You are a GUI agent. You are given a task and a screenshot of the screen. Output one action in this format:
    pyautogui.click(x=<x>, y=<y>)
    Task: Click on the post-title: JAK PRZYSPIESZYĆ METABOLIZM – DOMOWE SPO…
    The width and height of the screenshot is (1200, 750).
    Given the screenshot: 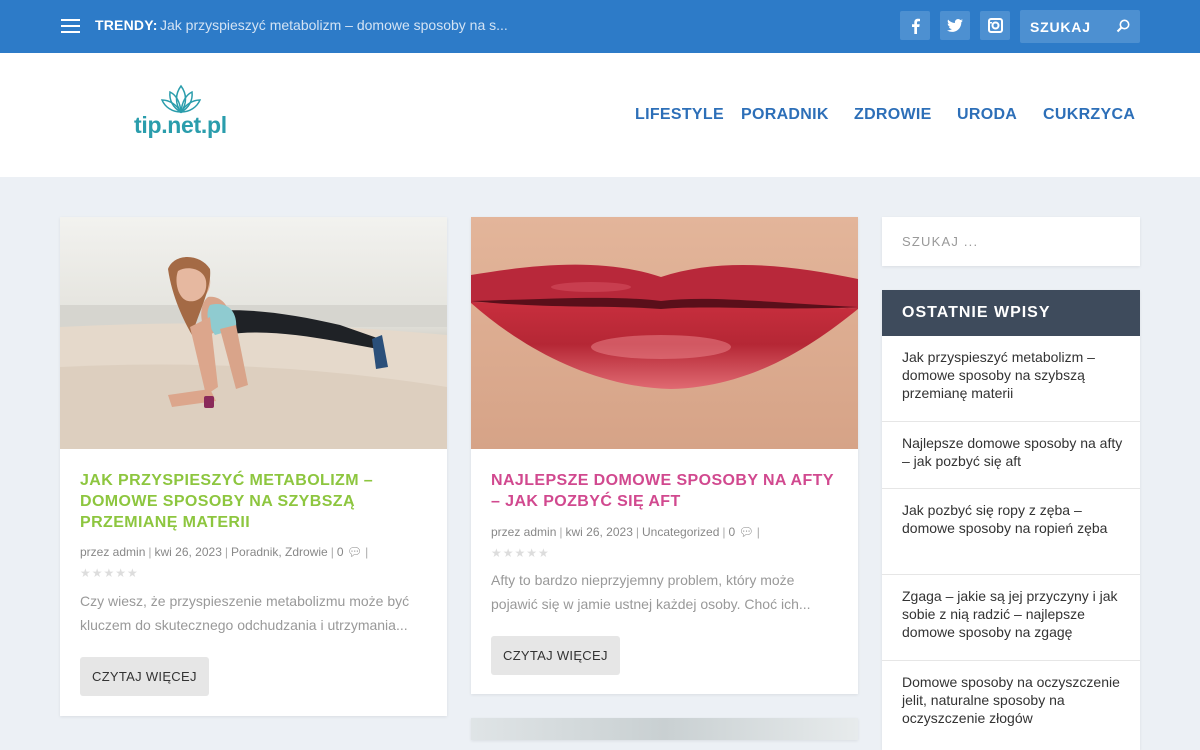 What is the action you would take?
    pyautogui.click(x=255, y=501)
    